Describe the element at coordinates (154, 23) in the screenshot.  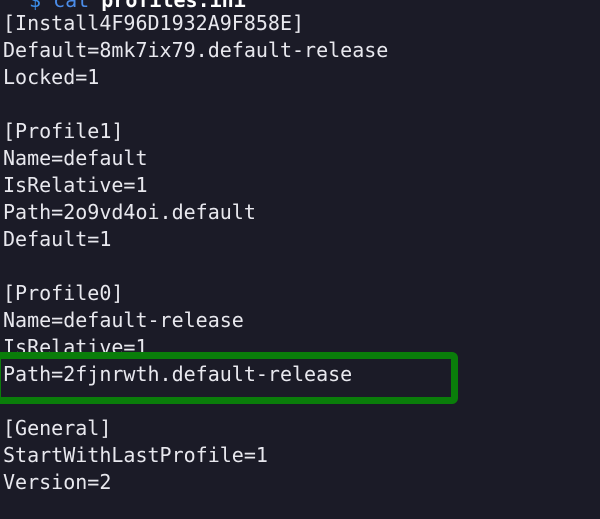
I see `output-line: [Install4F96D1932A9F858E]` at that location.